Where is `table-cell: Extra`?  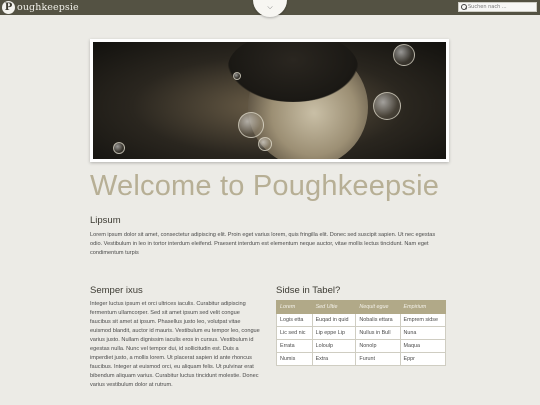 table-cell: Extra is located at coordinates (334, 359).